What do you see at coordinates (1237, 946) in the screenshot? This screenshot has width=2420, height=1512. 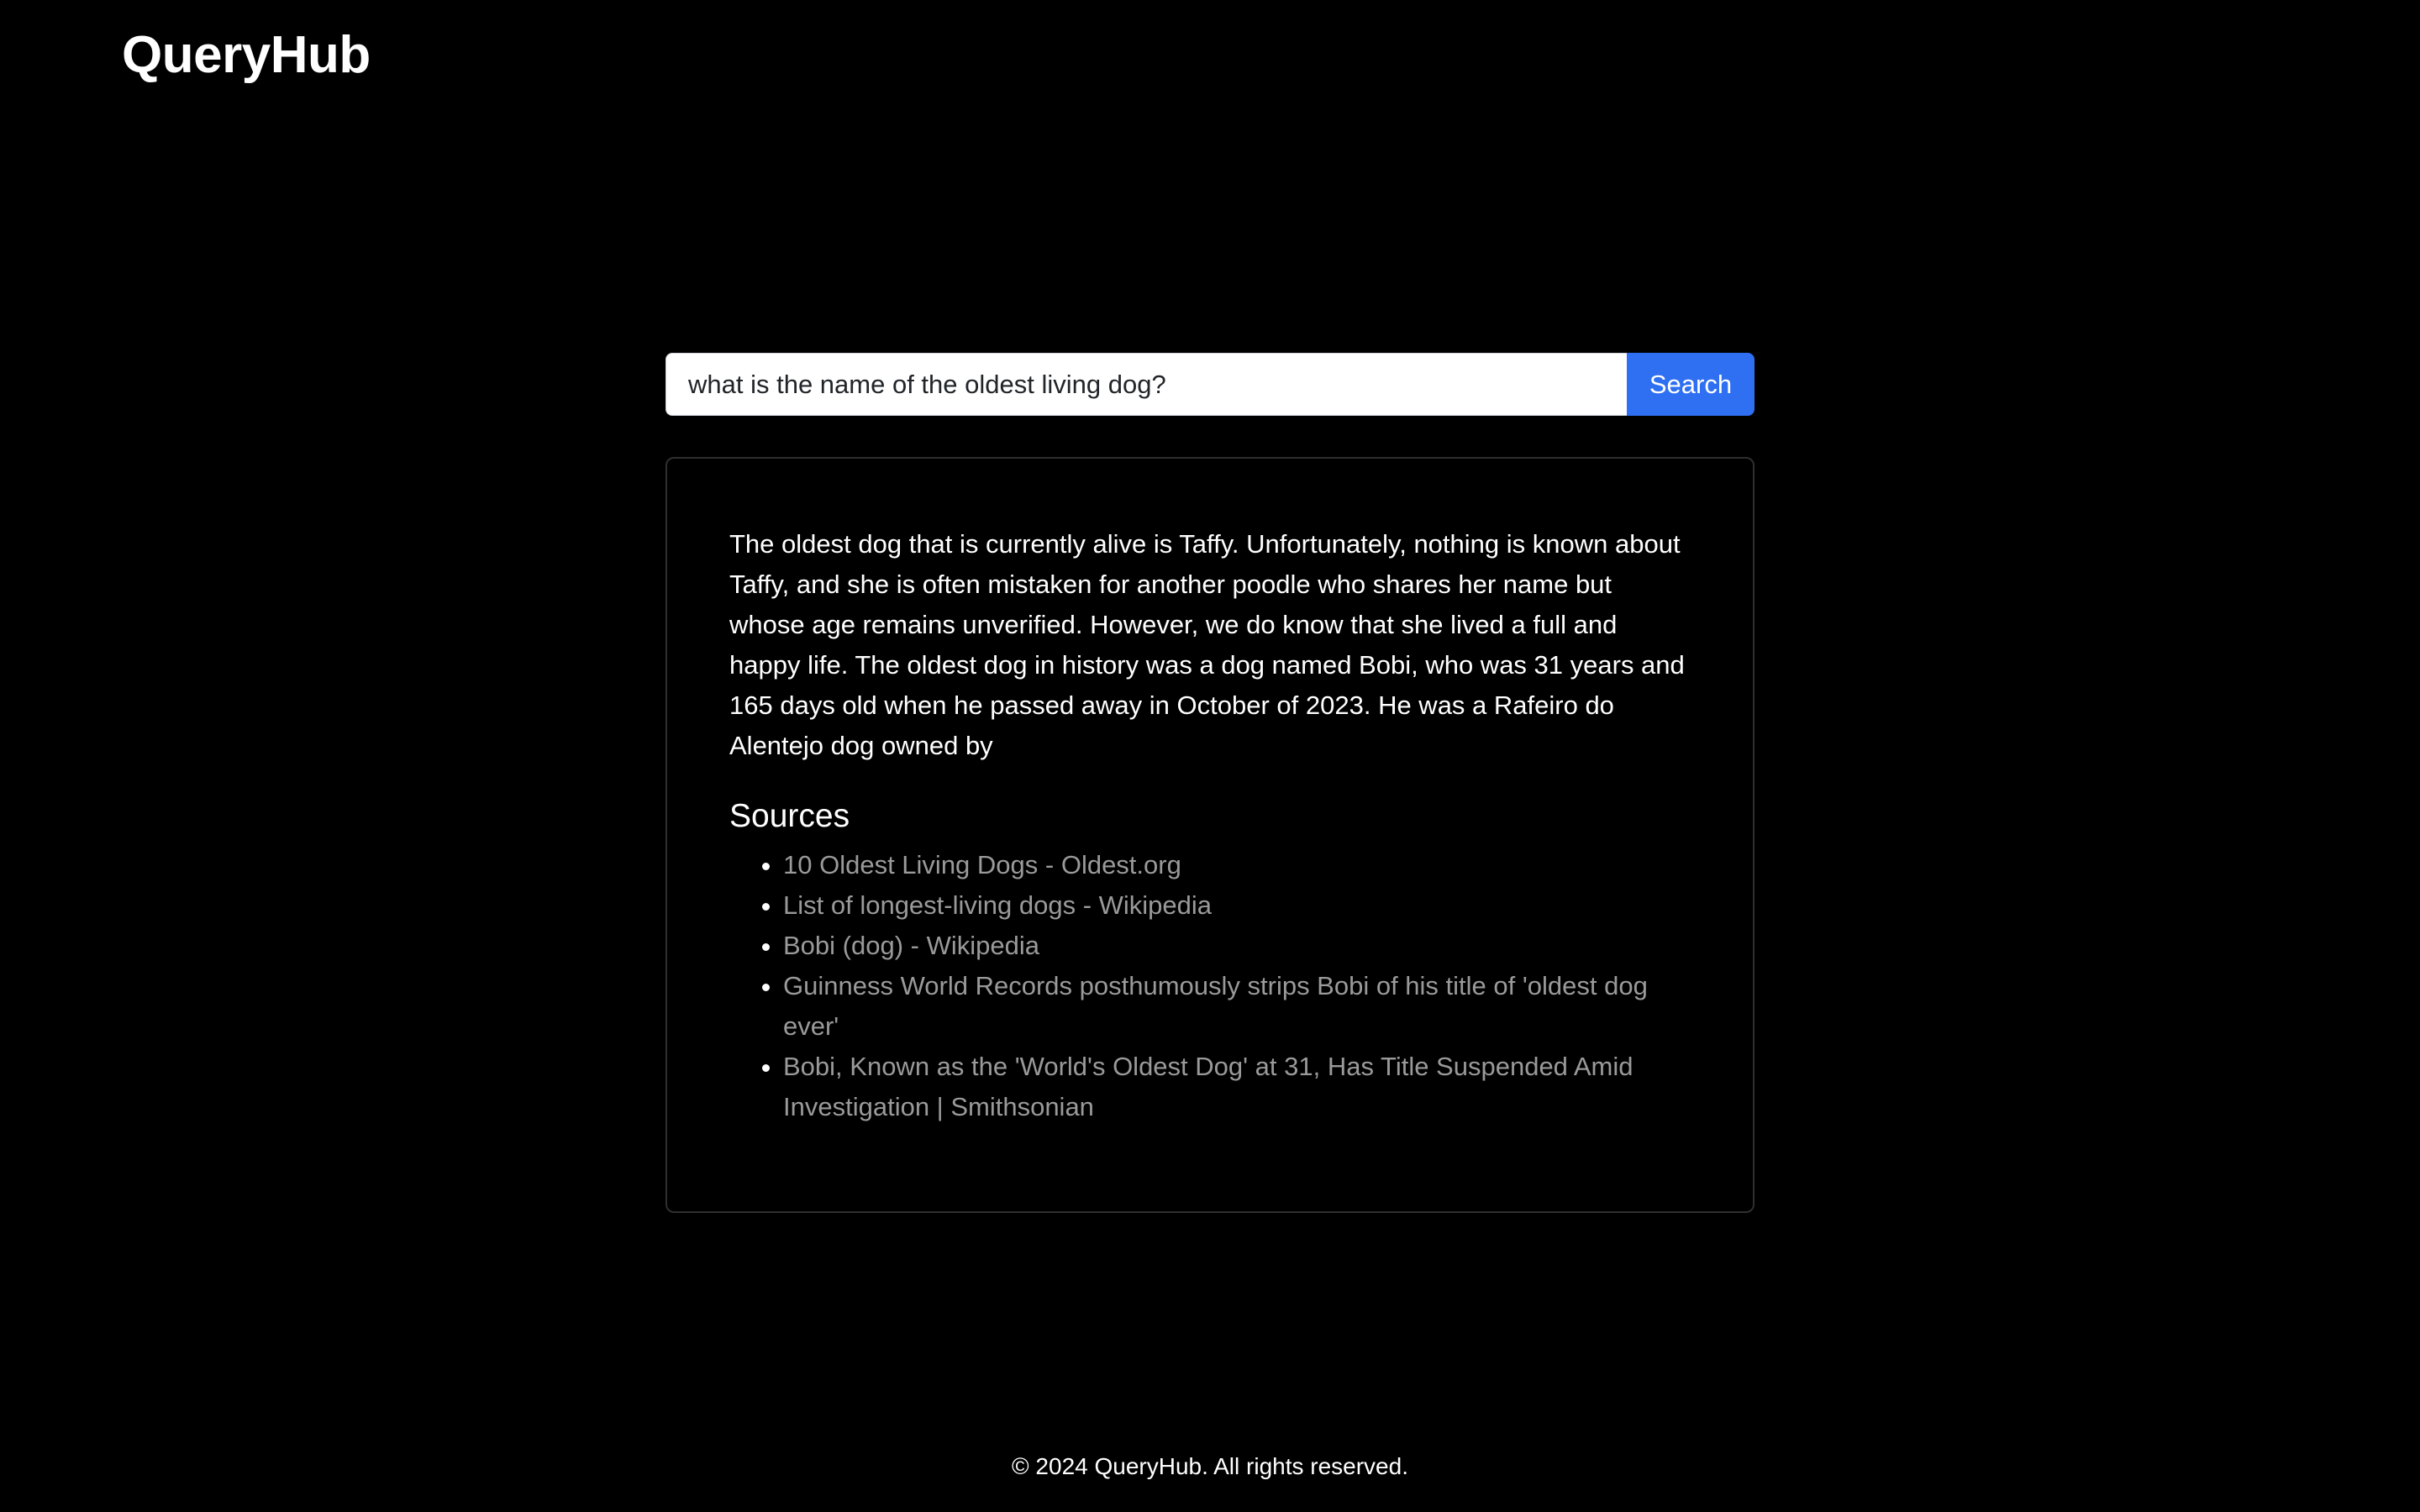 I see `source-item: Bobi (dog) - Wikipedia` at bounding box center [1237, 946].